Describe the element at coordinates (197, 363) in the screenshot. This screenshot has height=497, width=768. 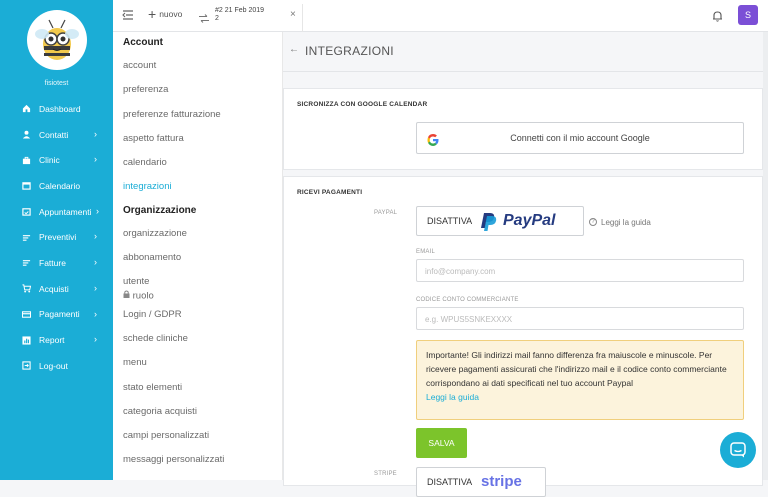
I see `menu-item-menu: menu` at that location.